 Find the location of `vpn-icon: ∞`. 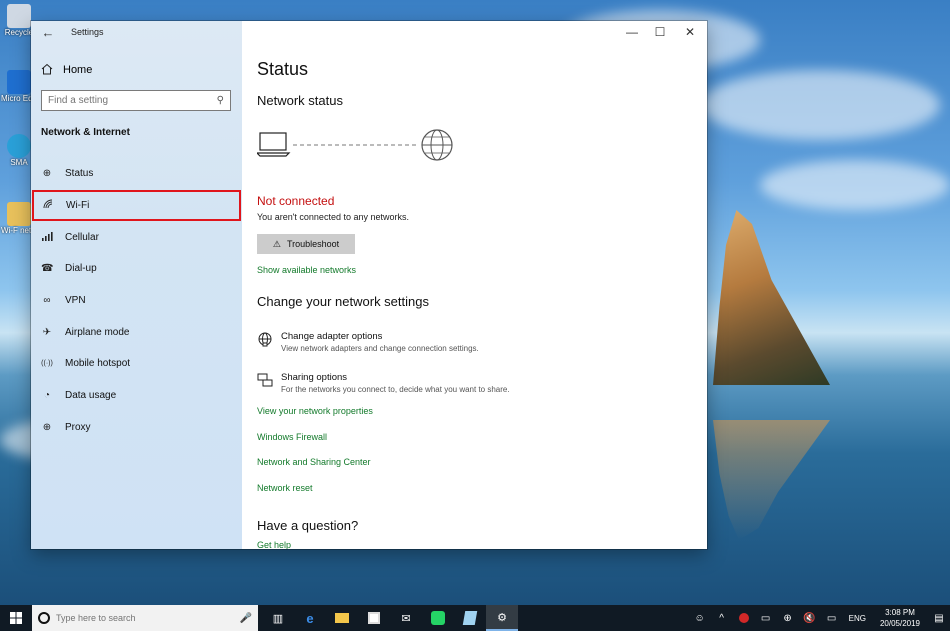

vpn-icon: ∞ is located at coordinates (47, 301).